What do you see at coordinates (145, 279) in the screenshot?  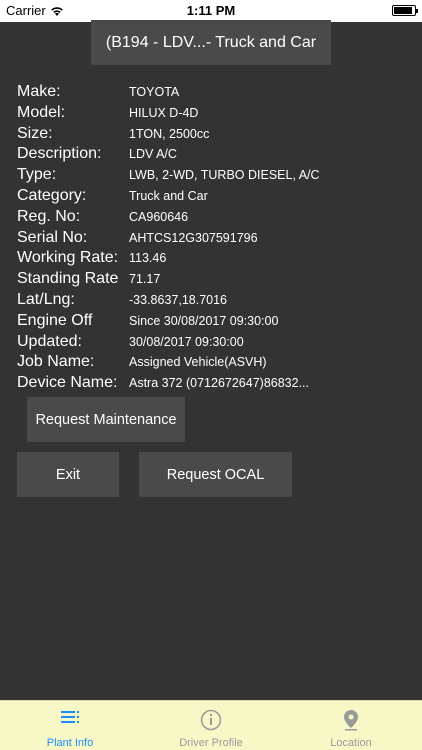 I see `detail-value: 71.17` at bounding box center [145, 279].